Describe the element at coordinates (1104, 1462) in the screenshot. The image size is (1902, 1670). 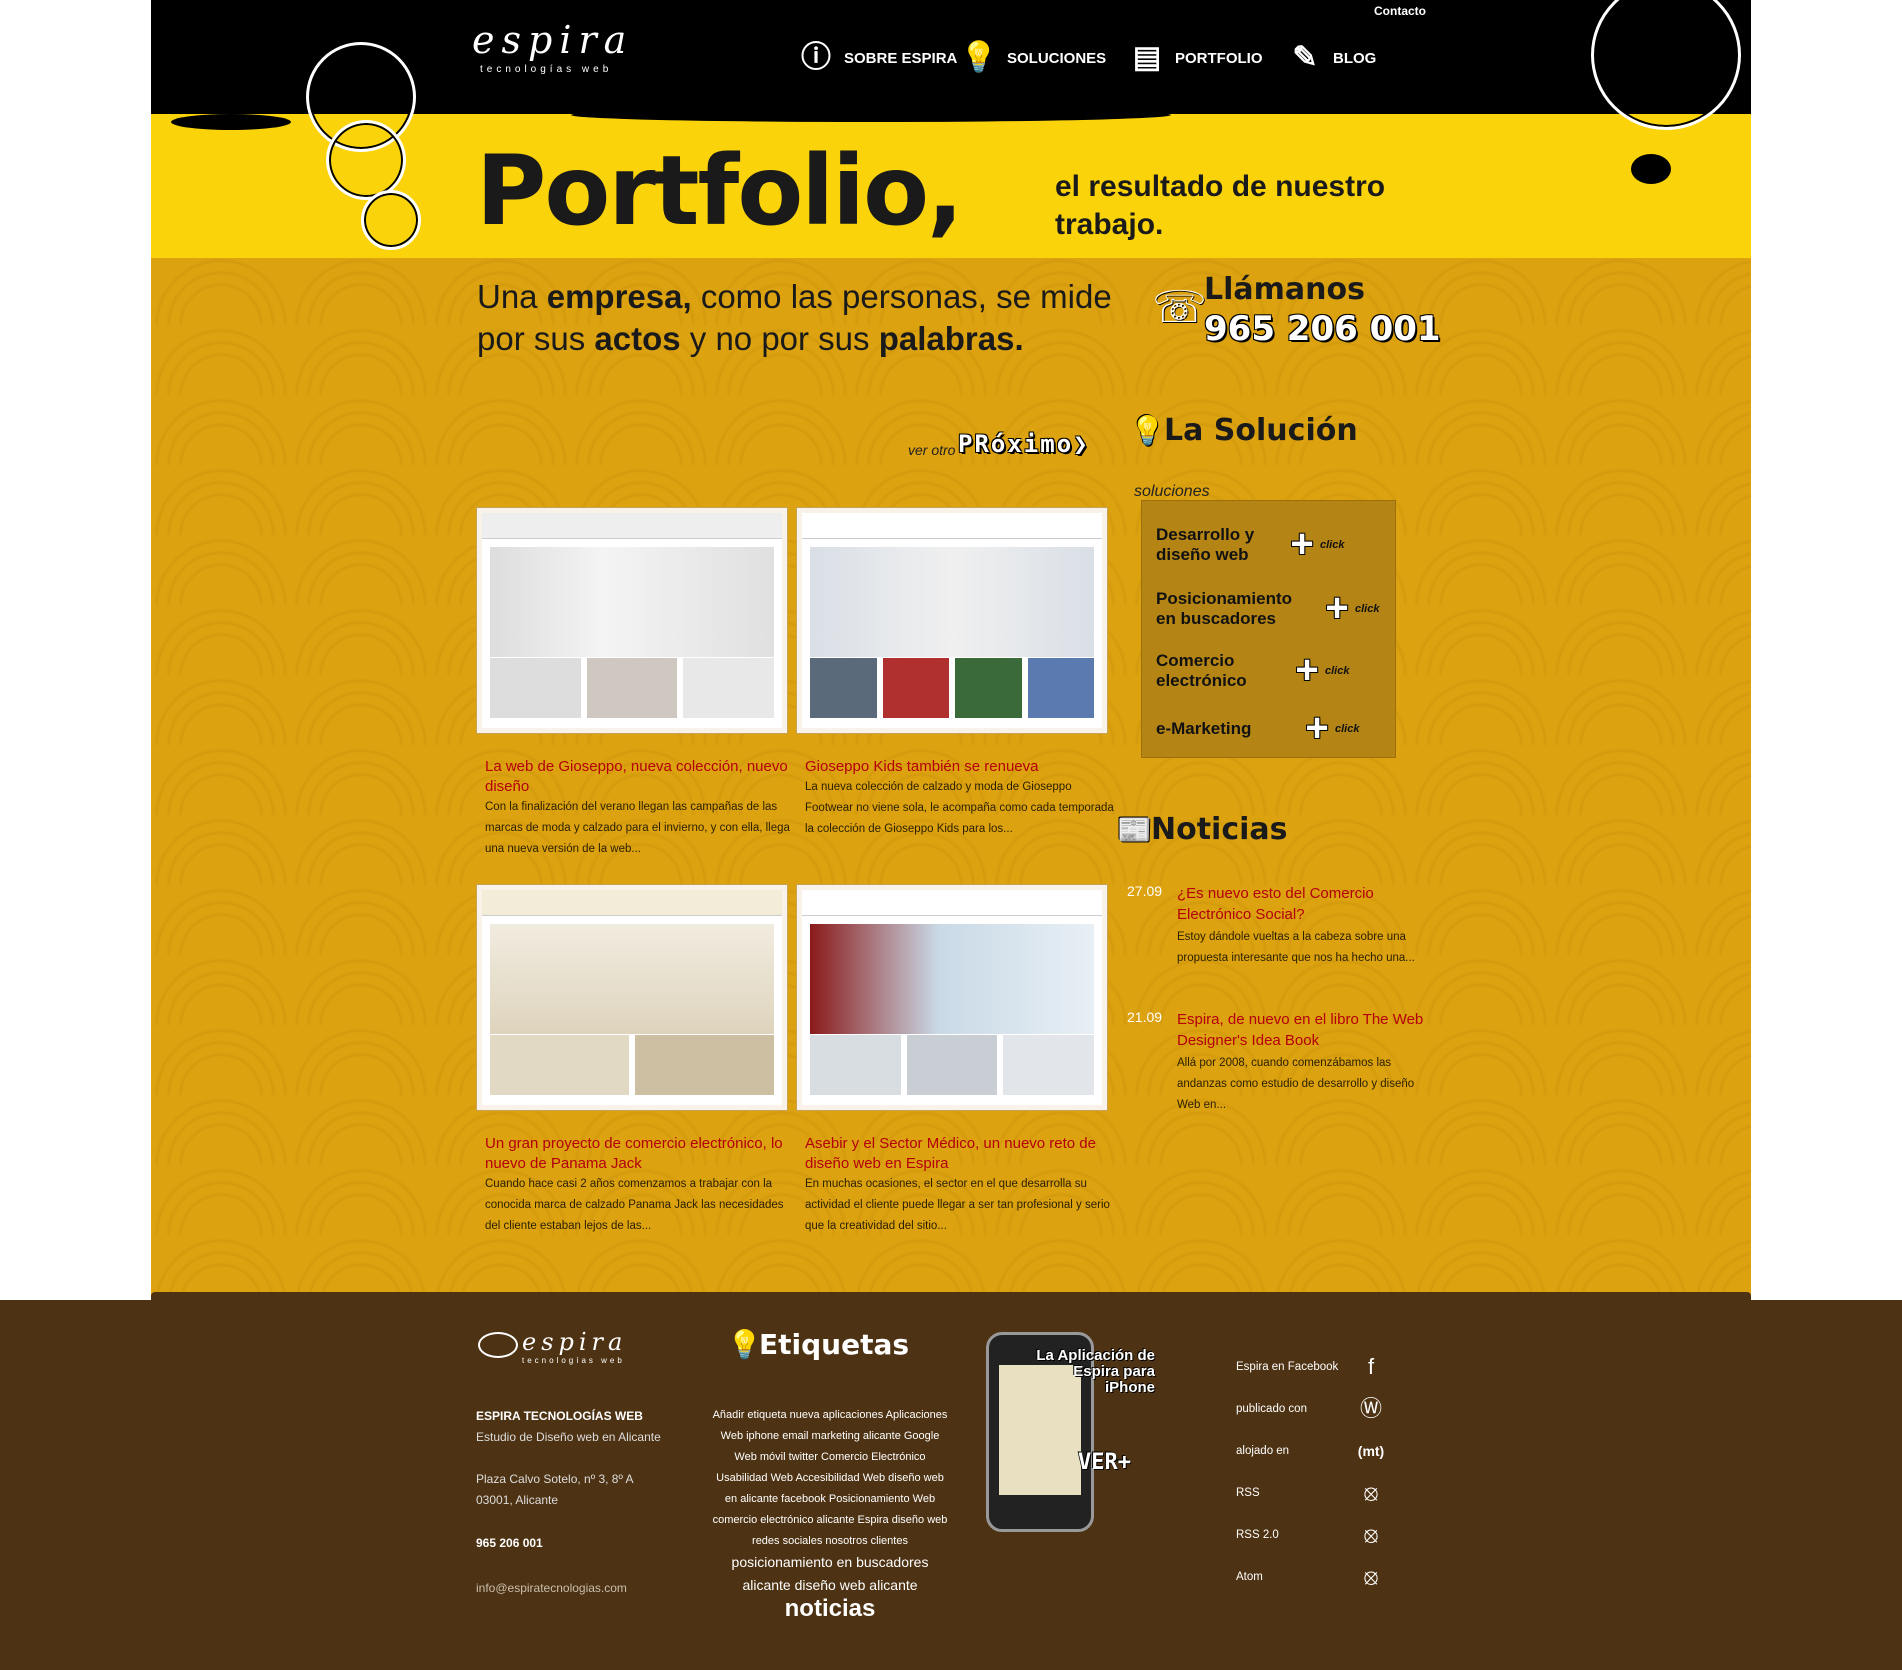
I see `app-cta: VER+` at that location.